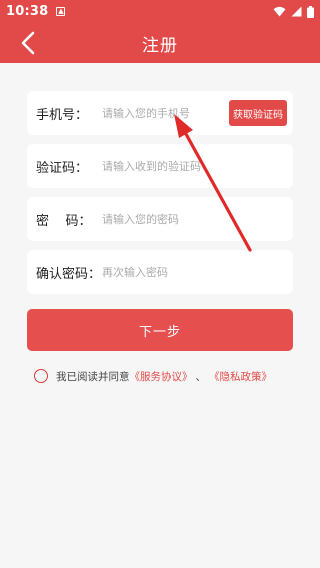 Image resolution: width=320 pixels, height=568 pixels. I want to click on get-code-button: 获取验证码, so click(258, 113).